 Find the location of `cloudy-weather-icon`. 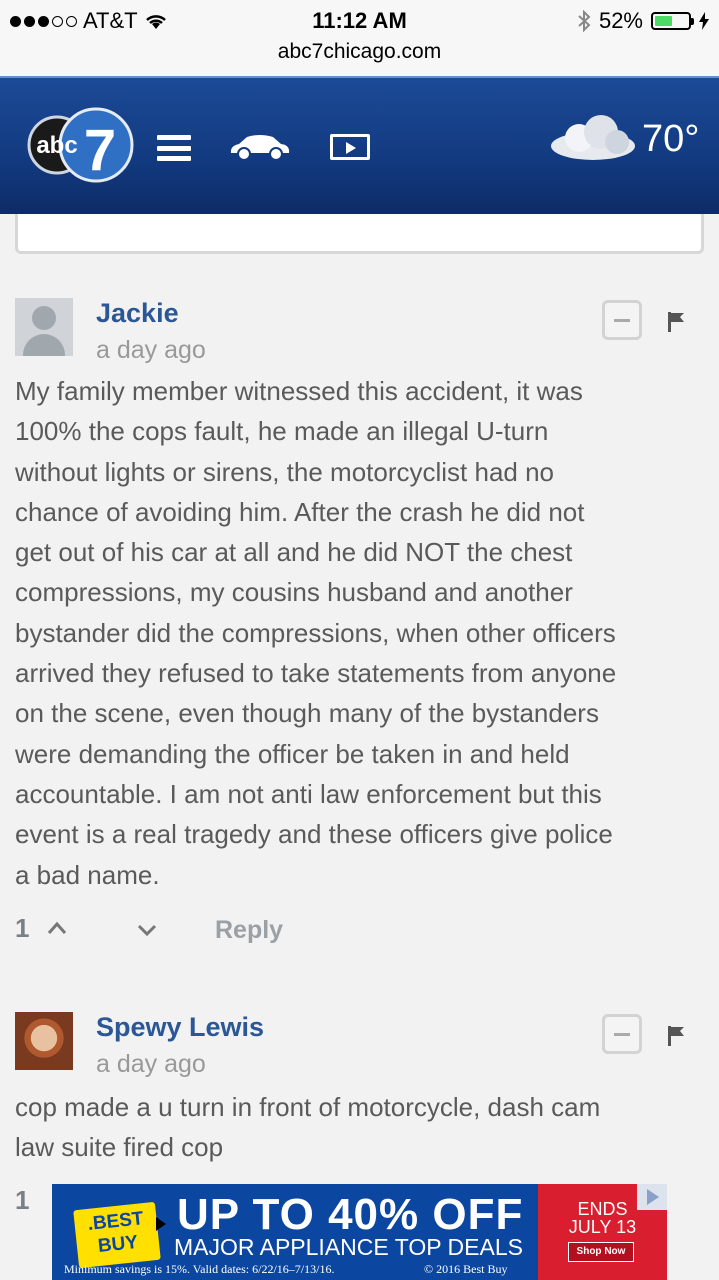

cloudy-weather-icon is located at coordinates (593, 139).